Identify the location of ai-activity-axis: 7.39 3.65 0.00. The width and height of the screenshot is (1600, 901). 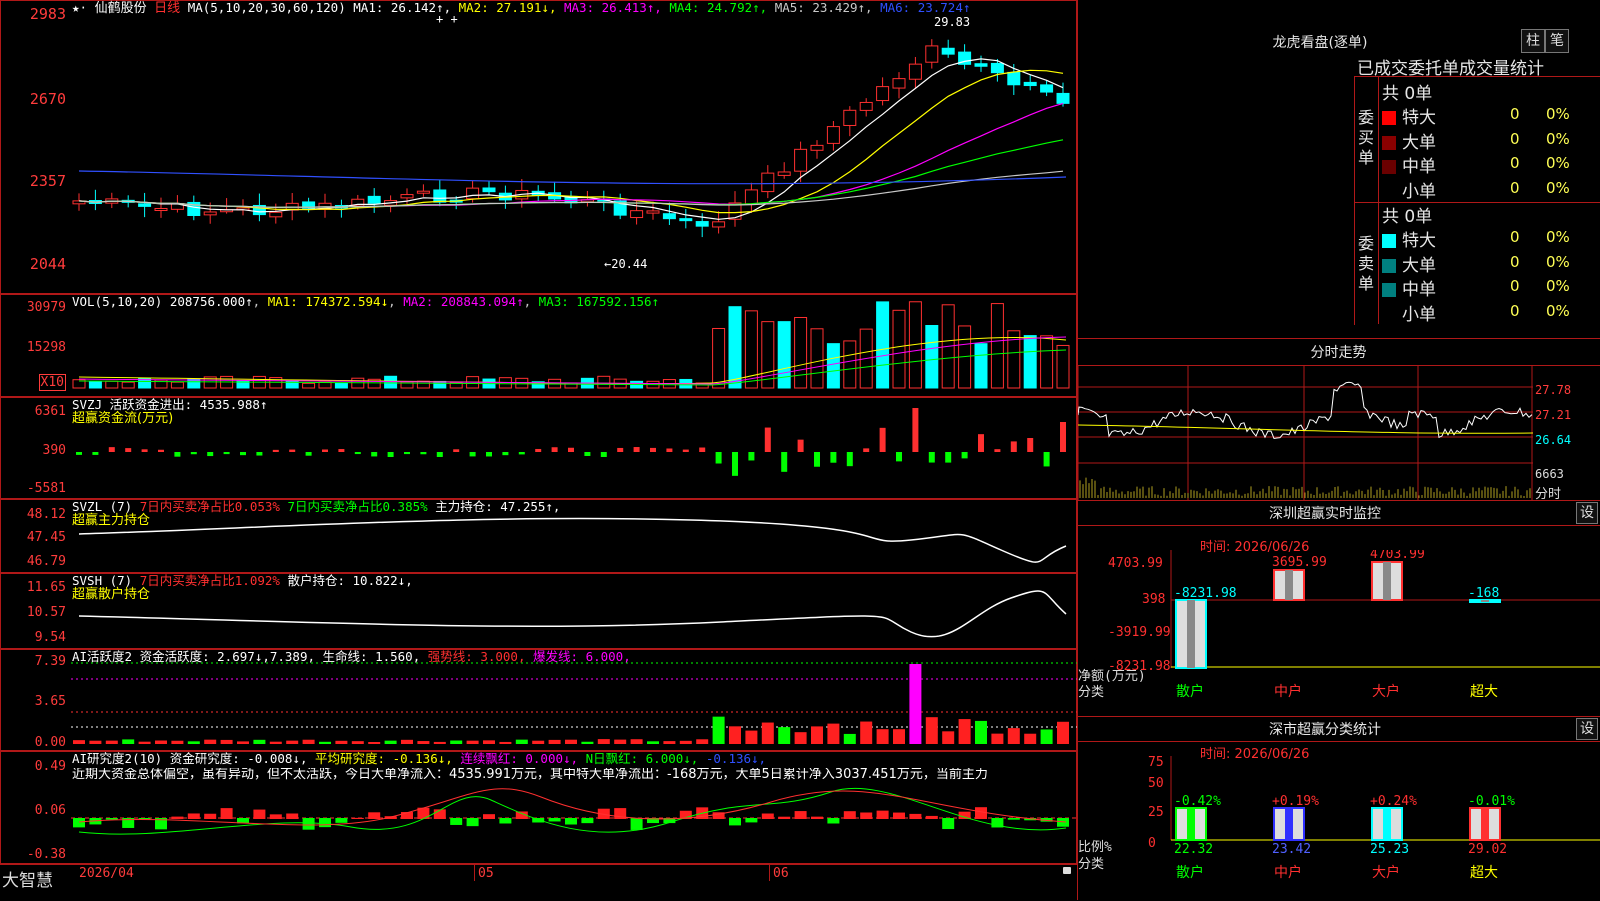
(35, 700).